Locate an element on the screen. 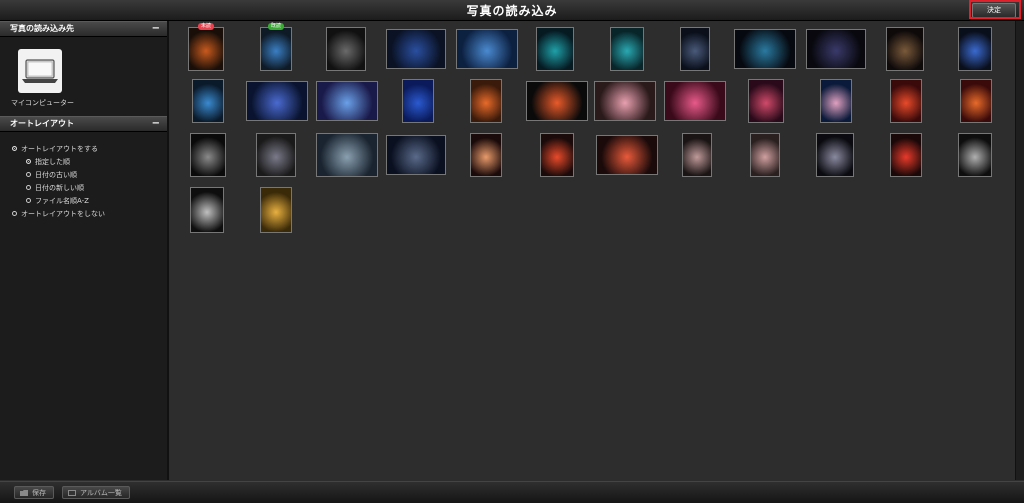 The height and width of the screenshot is (503, 1024). album-icon is located at coordinates (72, 492).